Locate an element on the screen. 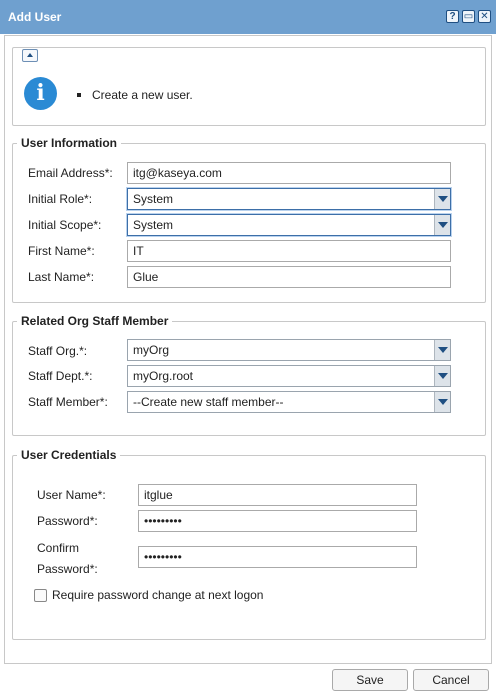 The width and height of the screenshot is (496, 696). maximize-icon: ▭ is located at coordinates (468, 16).